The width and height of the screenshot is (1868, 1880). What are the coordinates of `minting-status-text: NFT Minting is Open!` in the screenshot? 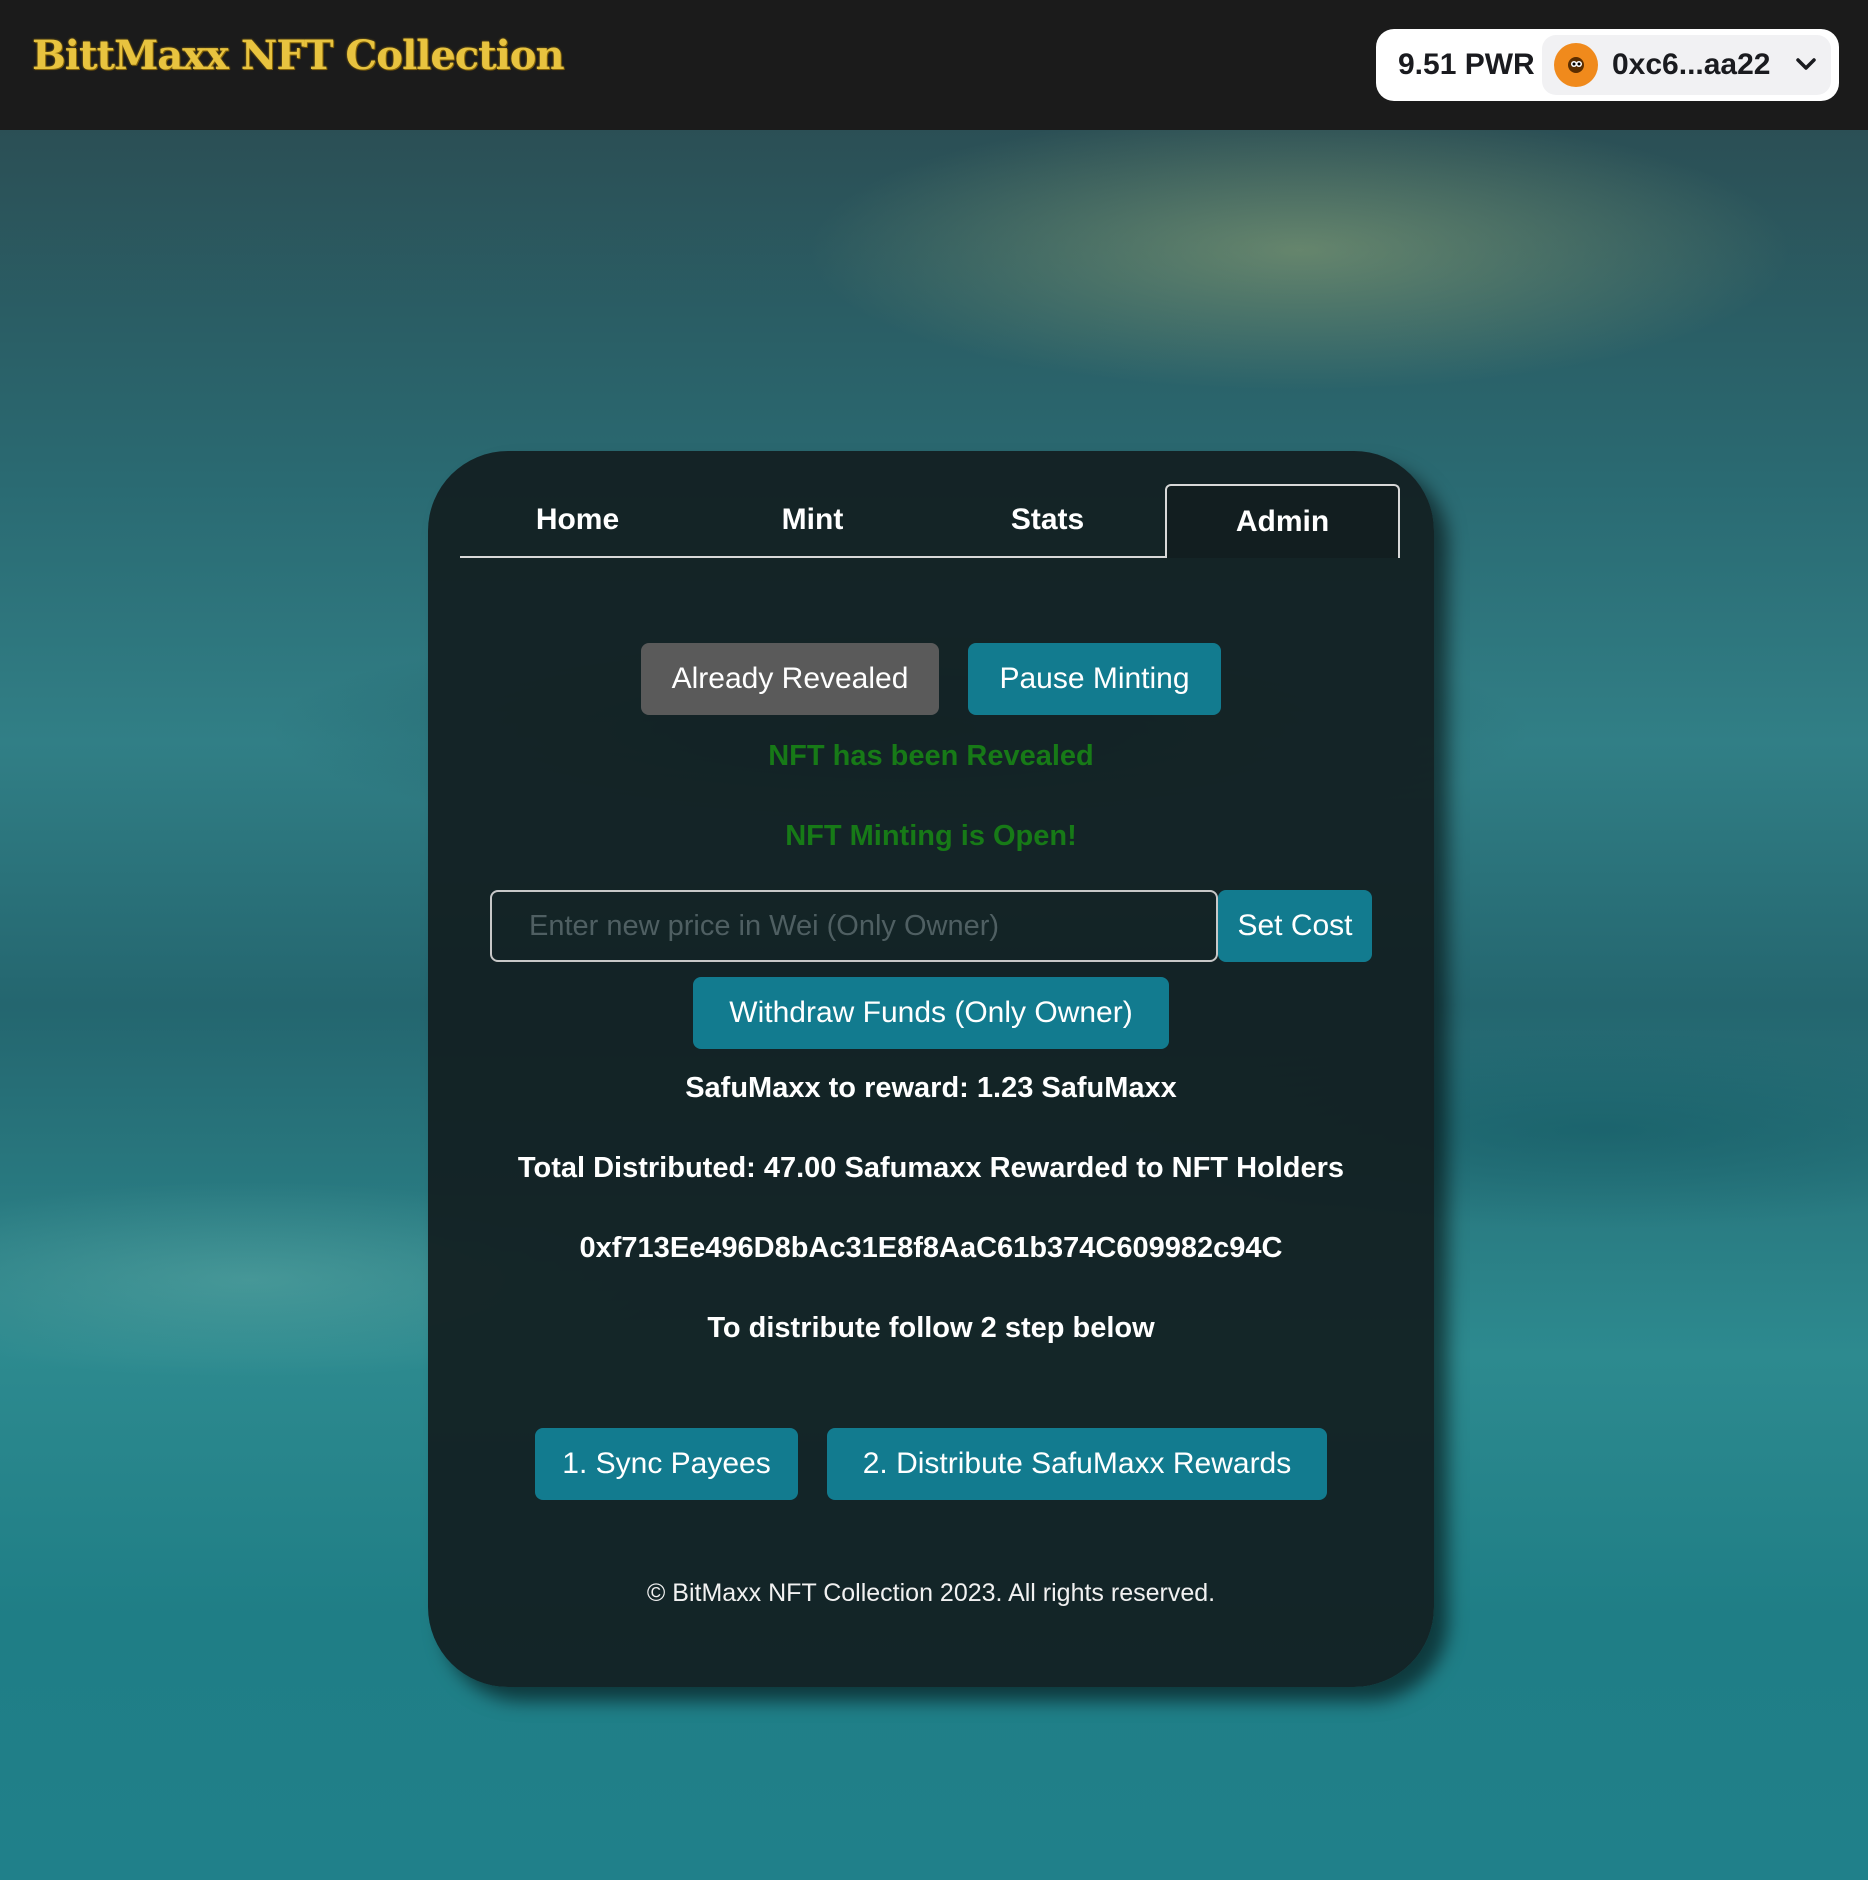 It's located at (931, 836).